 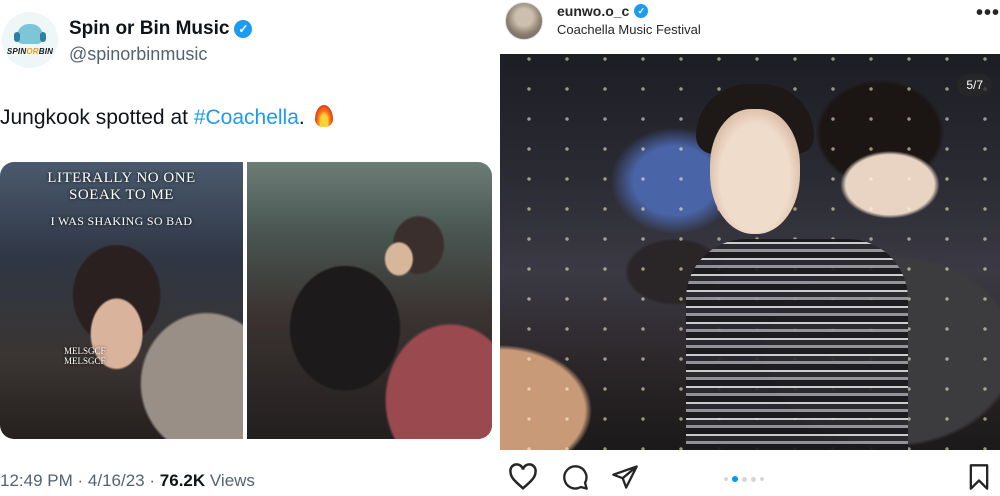 I want to click on tweet-text: Jungkook spotted at #Coachella., so click(x=166, y=117).